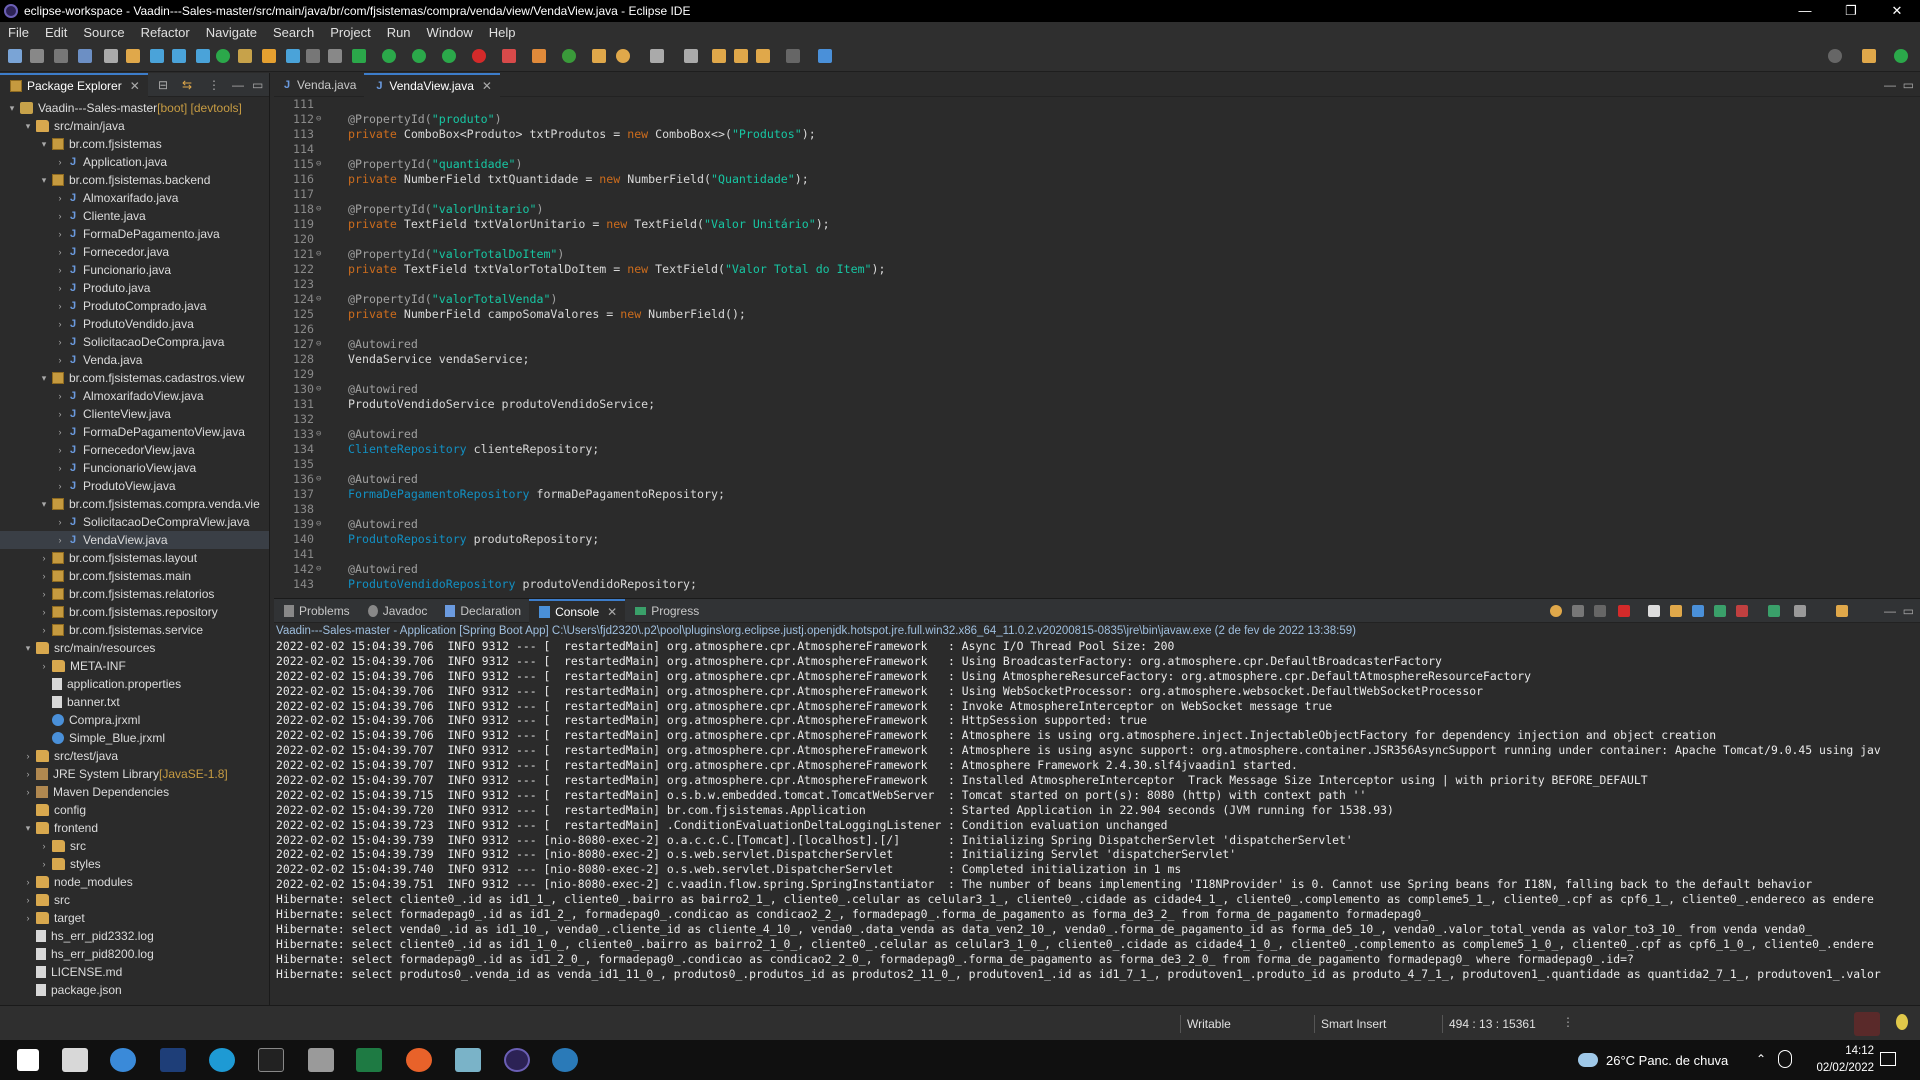 The height and width of the screenshot is (1080, 1920). Describe the element at coordinates (134, 954) in the screenshot. I see `tree-item: hs_err_pid8200.log` at that location.